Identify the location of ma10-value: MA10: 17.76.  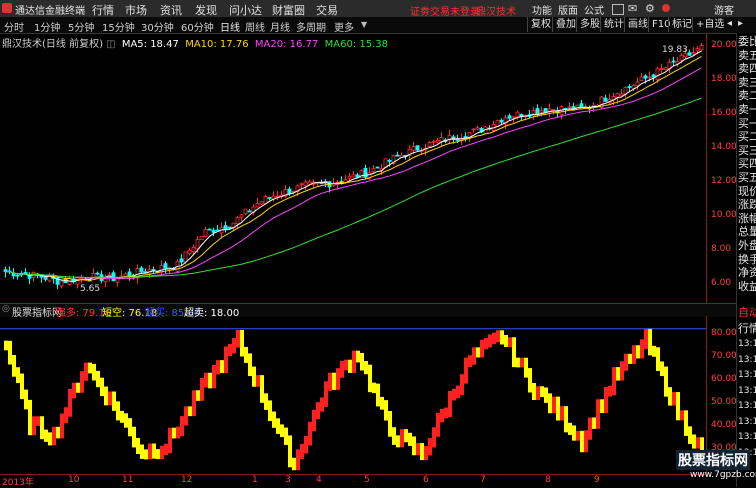
(217, 44).